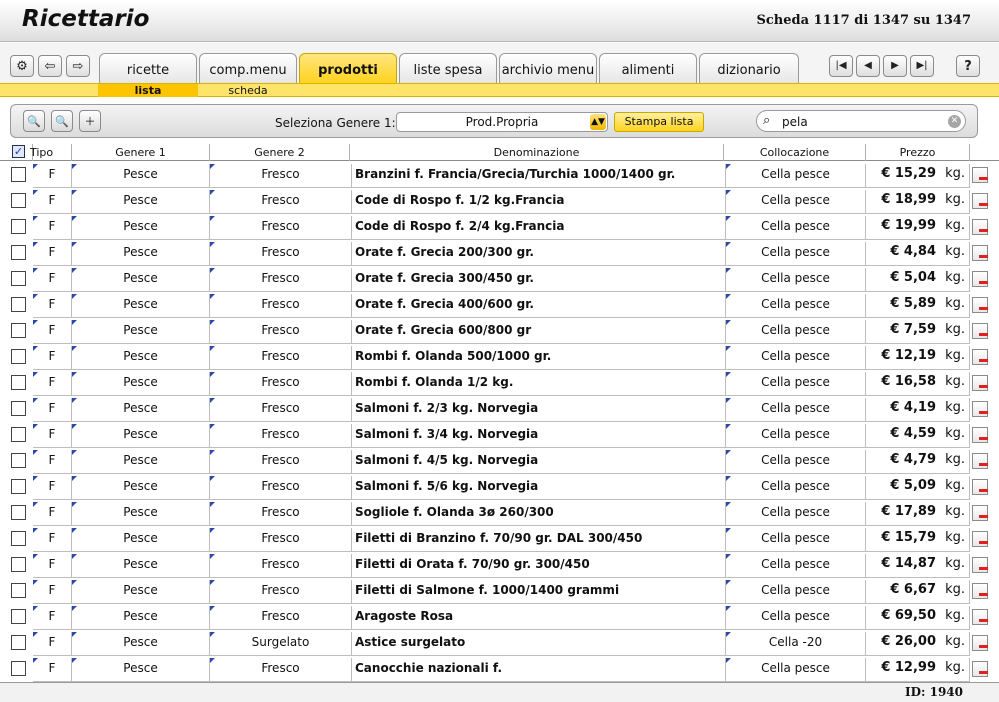 This screenshot has height=702, width=999. I want to click on header-genere-2: Genere 2, so click(280, 152).